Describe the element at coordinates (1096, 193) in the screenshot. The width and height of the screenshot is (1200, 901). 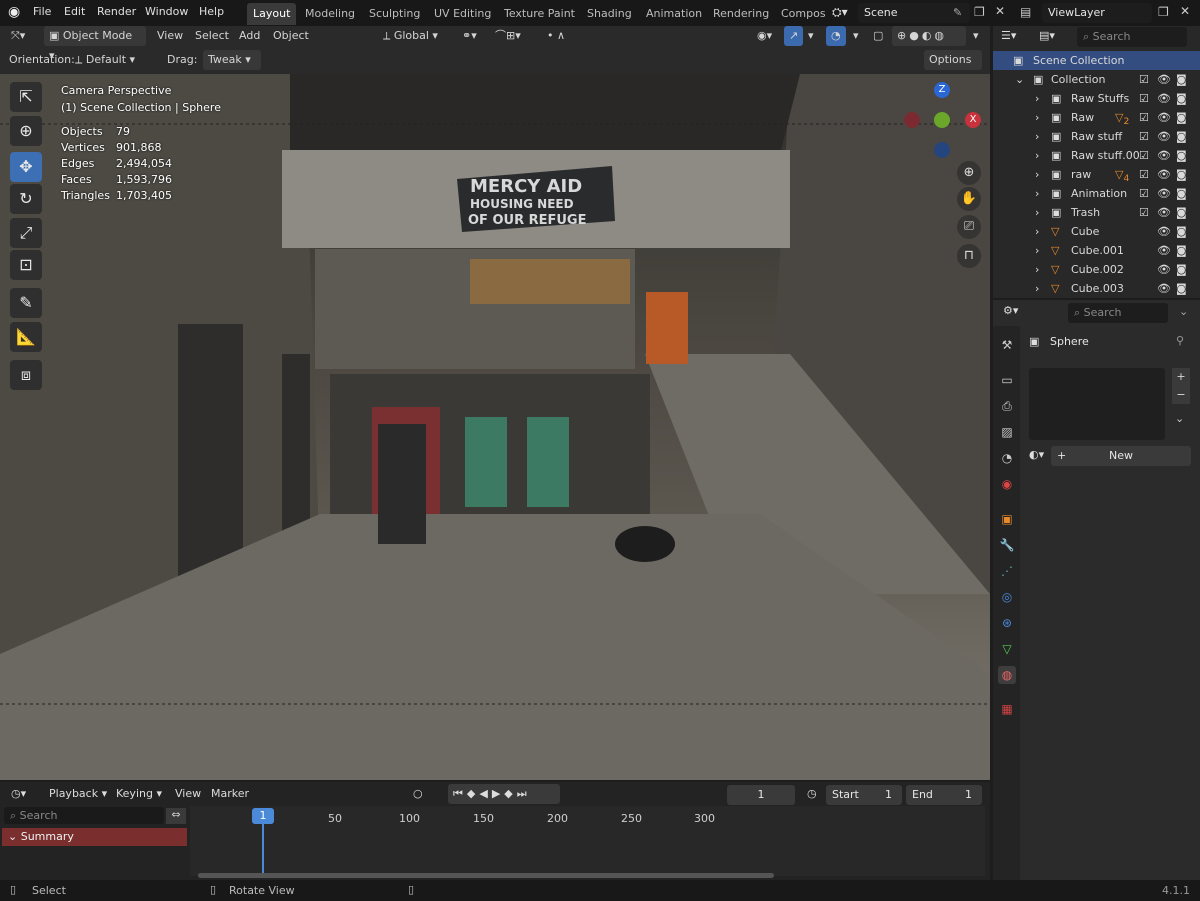
I see `outliner-row: › ▣ Animation ☑ 👁 ◙` at that location.